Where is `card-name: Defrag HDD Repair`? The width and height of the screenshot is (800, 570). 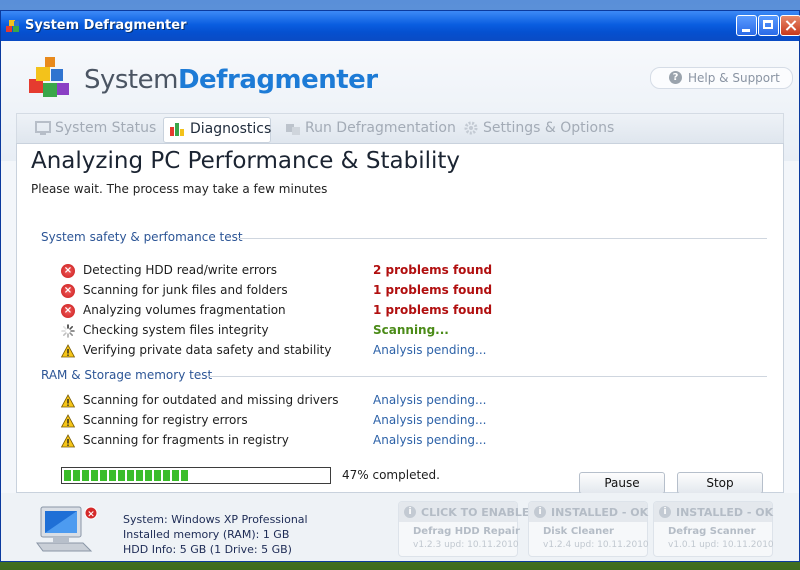
card-name: Defrag HDD Repair is located at coordinates (466, 531).